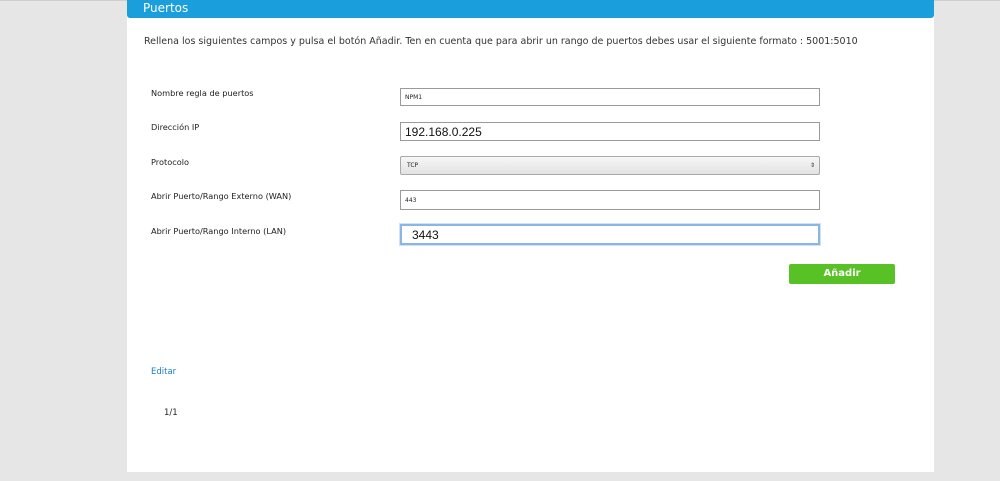 The height and width of the screenshot is (481, 1000). What do you see at coordinates (219, 231) in the screenshot?
I see `internal-port-label: Abrir Puerto/Rango Interno (LAN)` at bounding box center [219, 231].